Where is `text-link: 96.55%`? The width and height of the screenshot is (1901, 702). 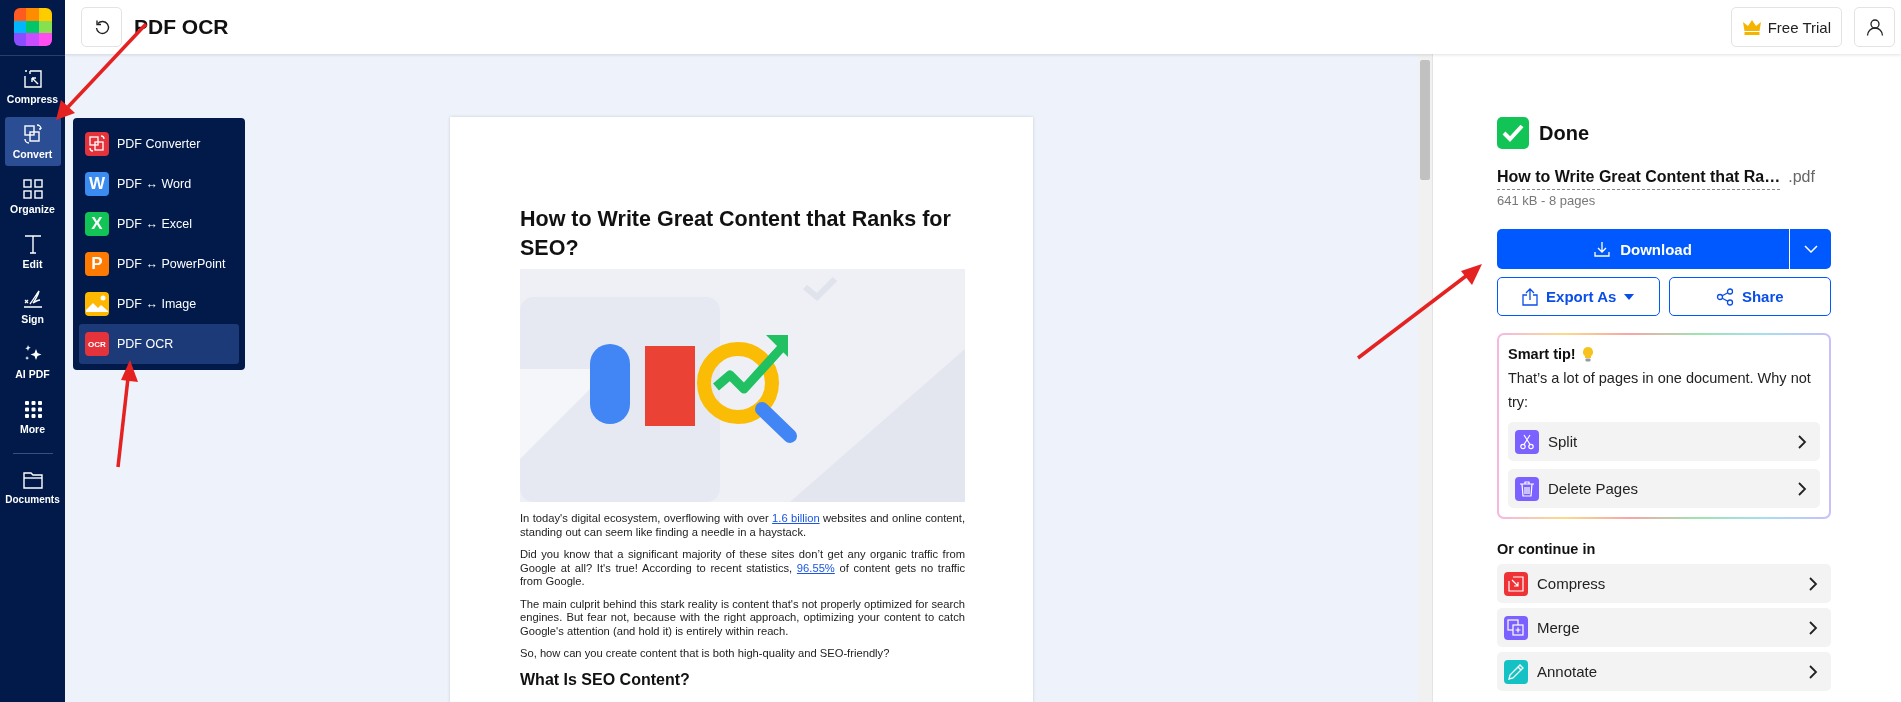
text-link: 96.55% is located at coordinates (815, 567).